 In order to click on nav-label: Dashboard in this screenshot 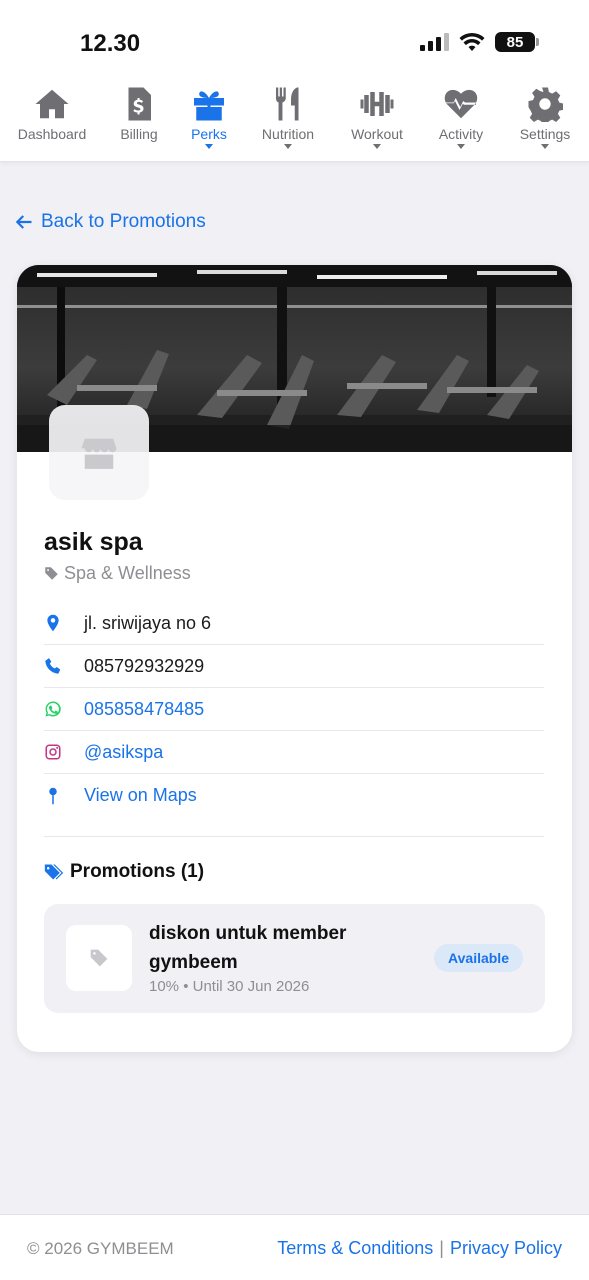, I will do `click(52, 134)`.